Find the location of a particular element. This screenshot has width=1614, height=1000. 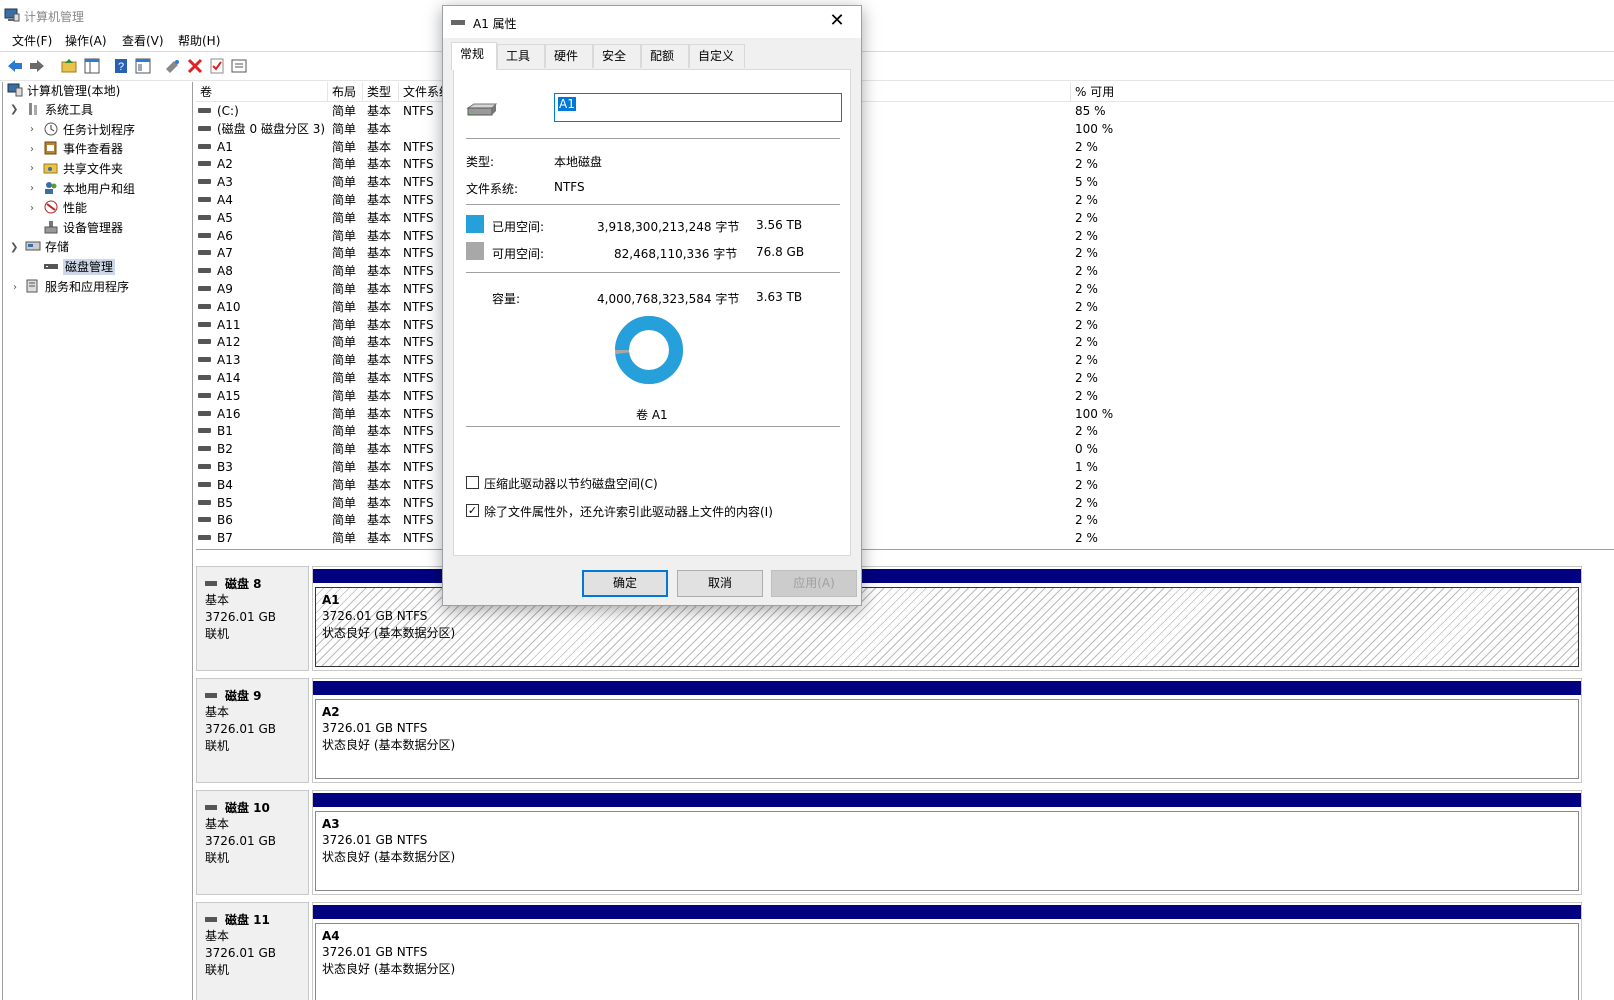

menu-action: 操作(A) is located at coordinates (86, 40).